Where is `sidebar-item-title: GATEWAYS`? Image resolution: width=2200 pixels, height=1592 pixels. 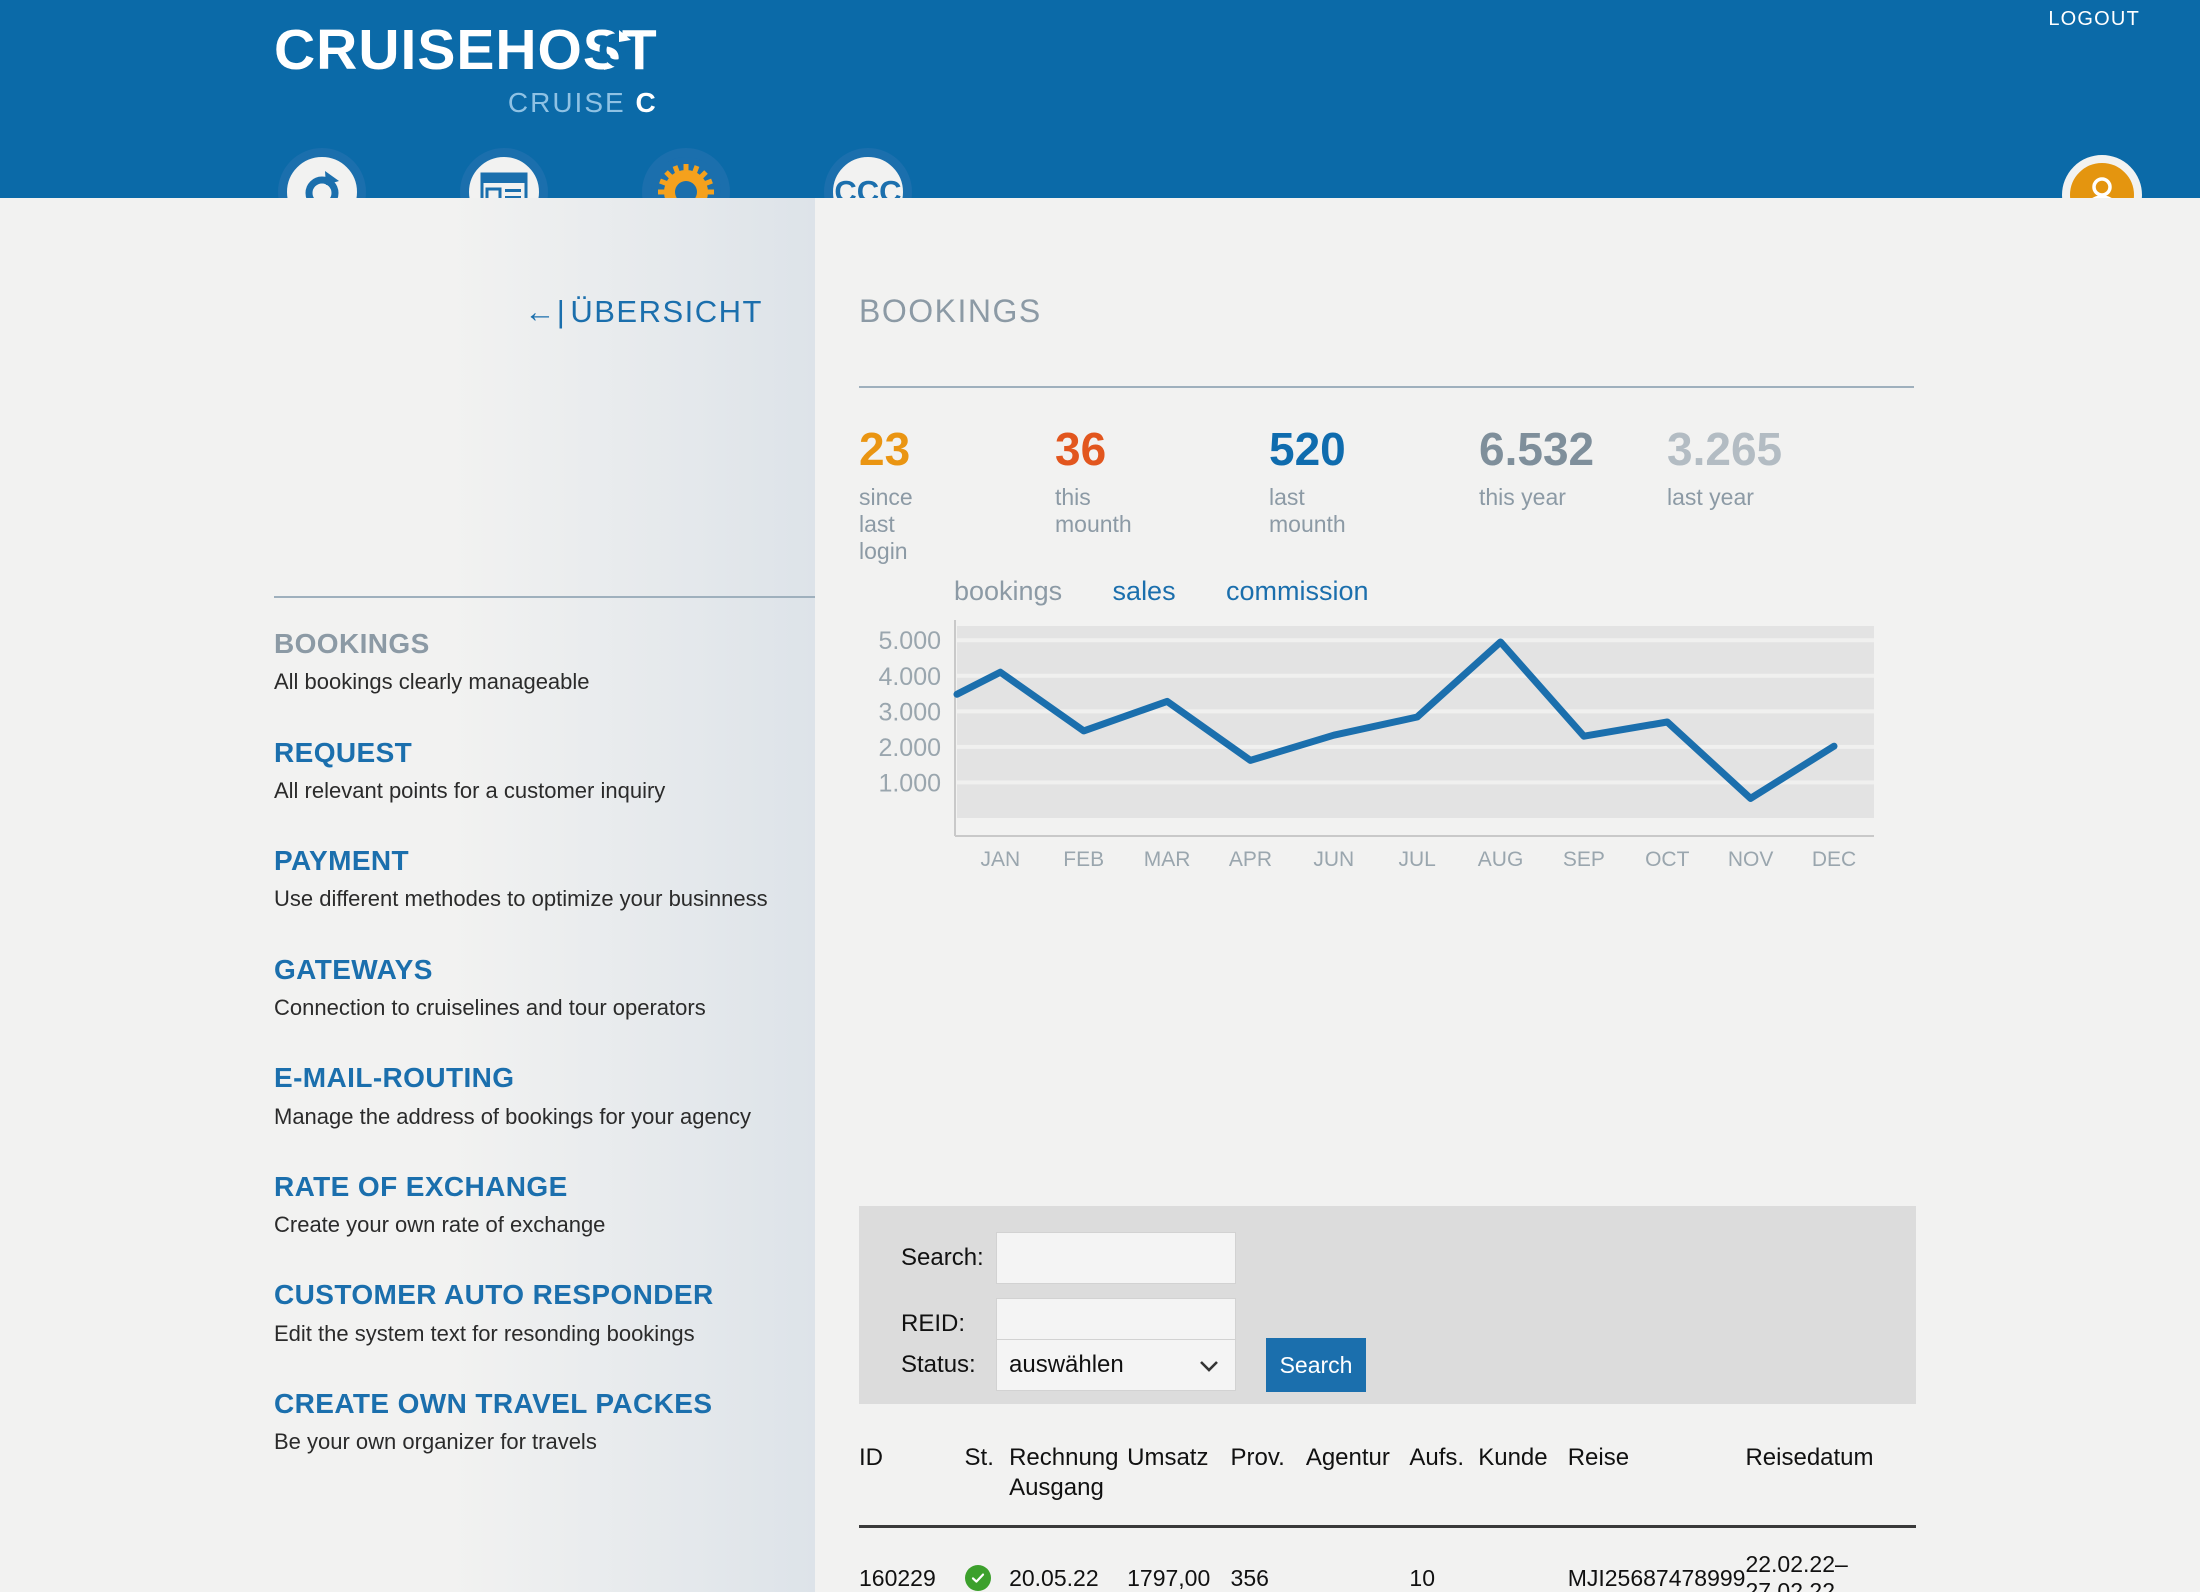 sidebar-item-title: GATEWAYS is located at coordinates (353, 969).